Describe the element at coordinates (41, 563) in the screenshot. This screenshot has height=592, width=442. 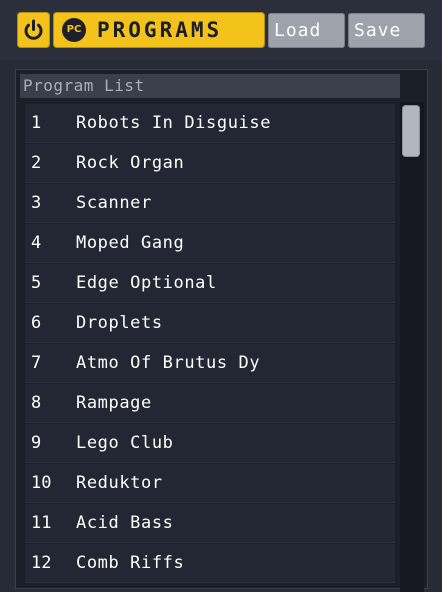
I see `program-number: 12` at that location.